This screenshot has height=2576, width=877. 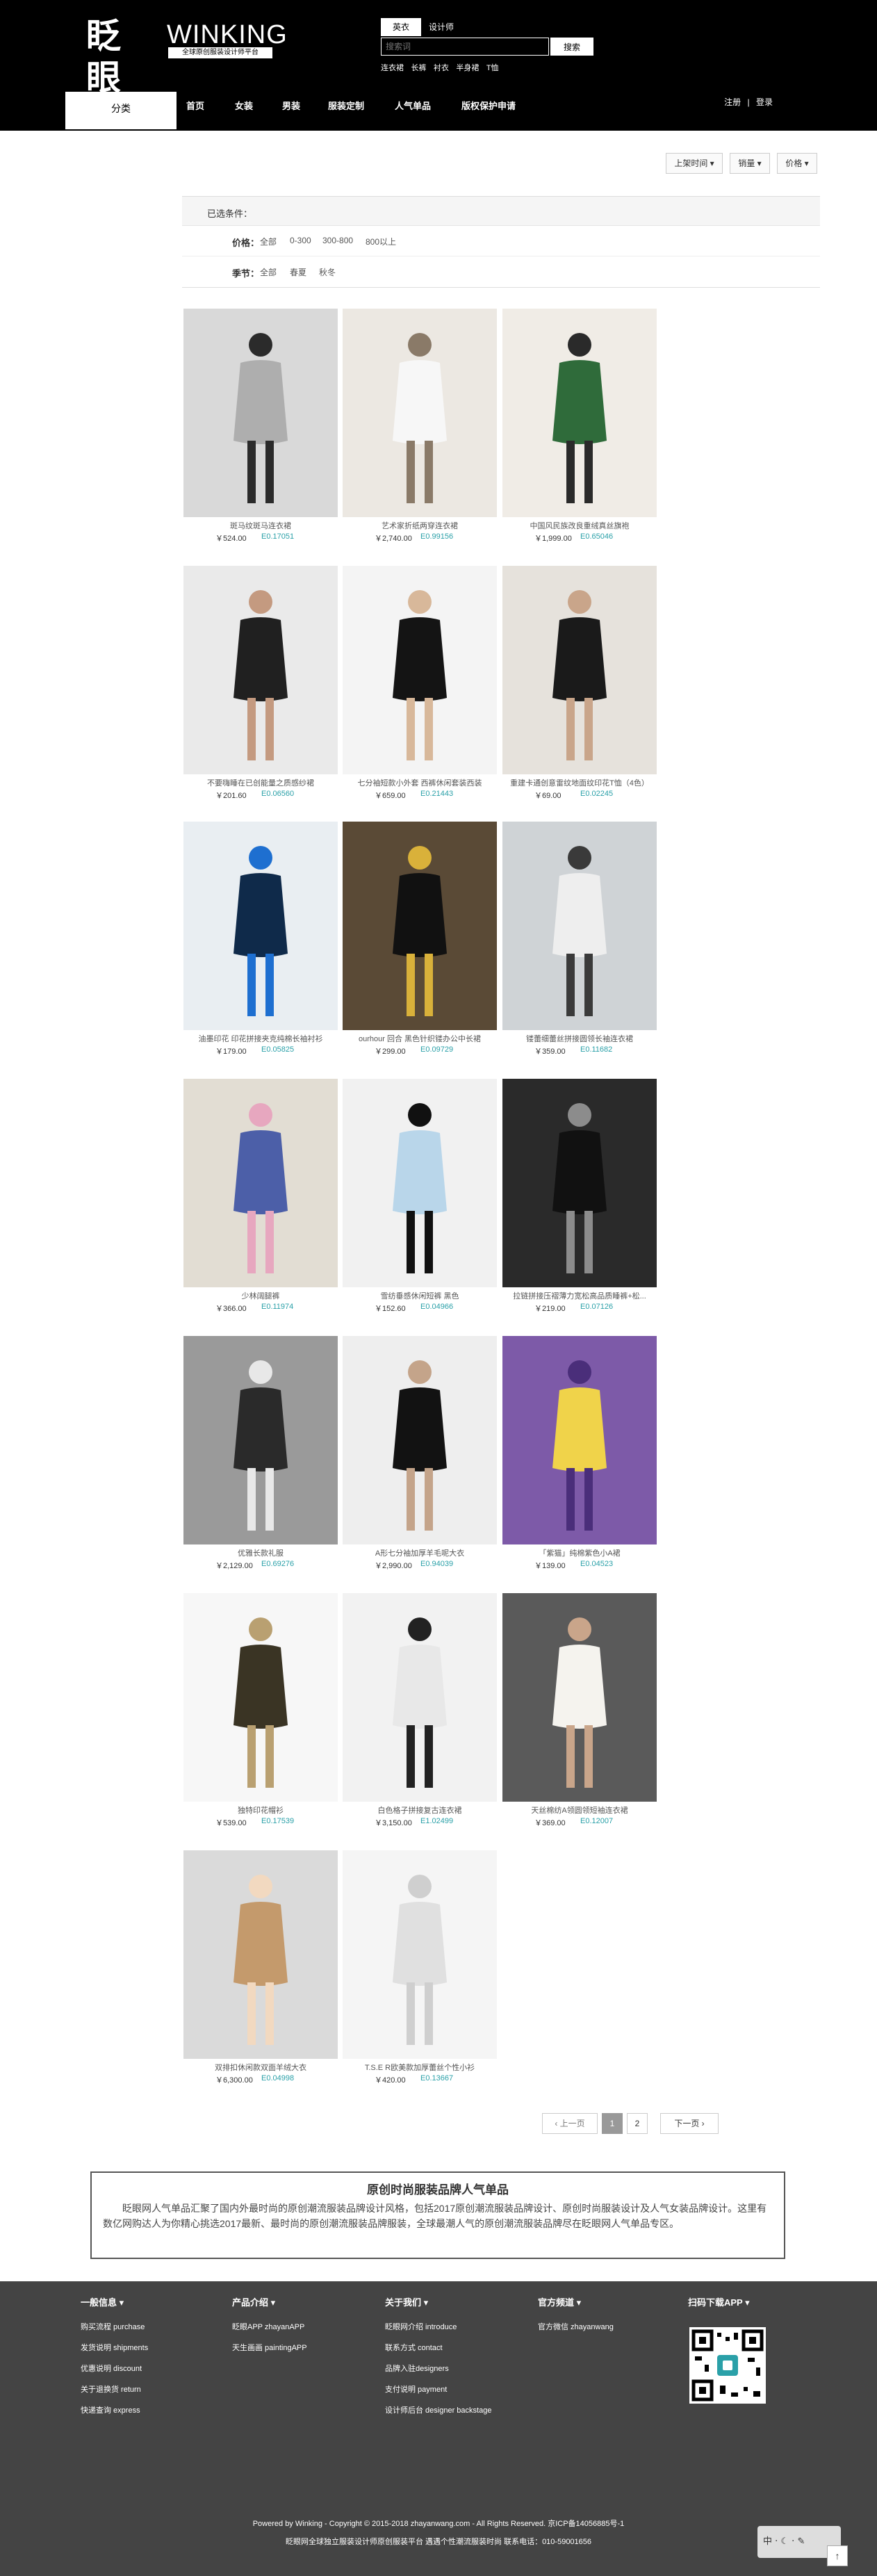 What do you see at coordinates (346, 106) in the screenshot?
I see `nav-item-custom: 服装定制` at bounding box center [346, 106].